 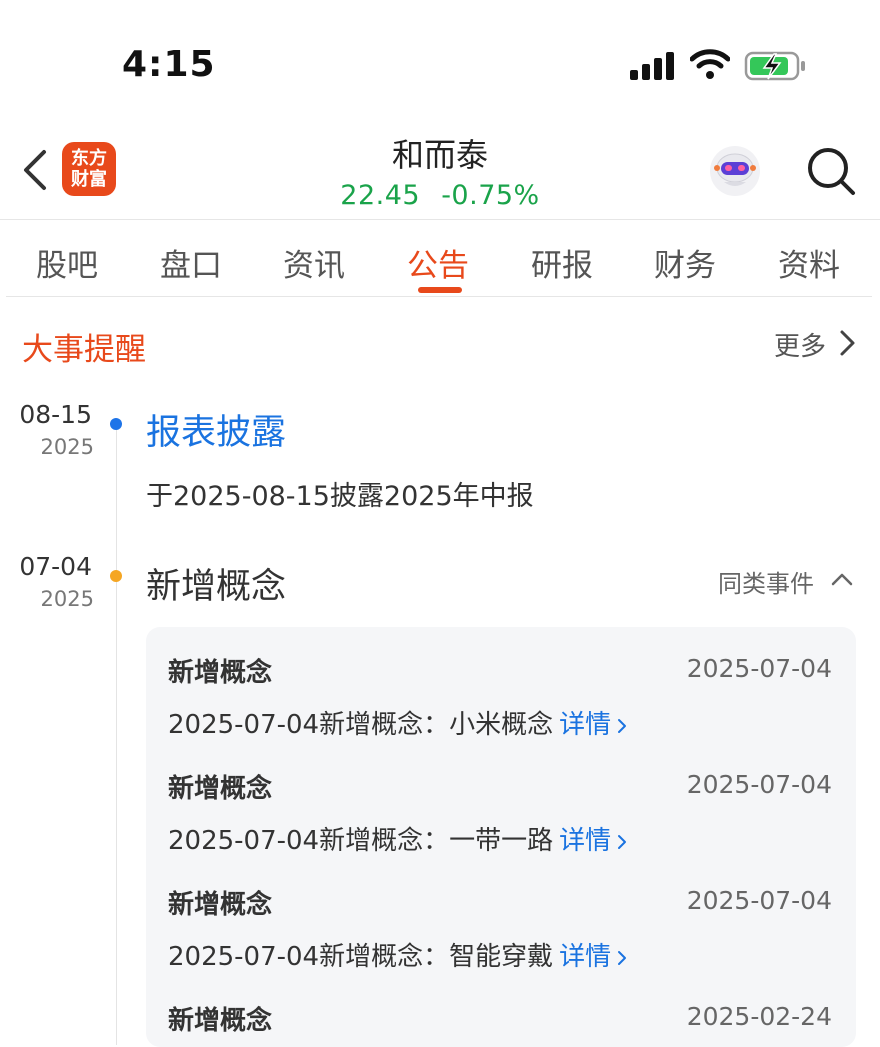 I want to click on cellular-signal-icon, so click(x=652, y=66).